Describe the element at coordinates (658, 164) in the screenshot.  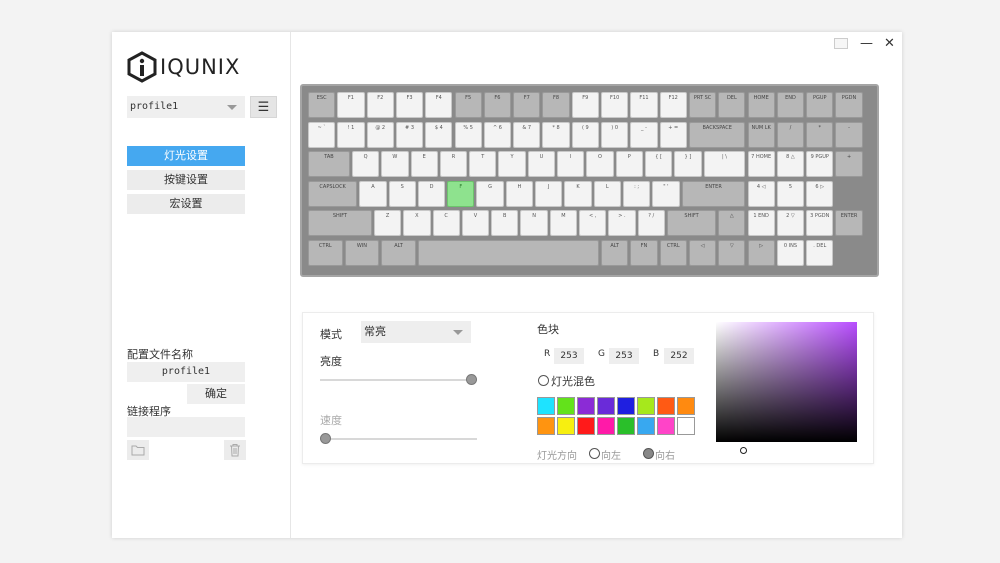
I see `key-symbol: { [` at that location.